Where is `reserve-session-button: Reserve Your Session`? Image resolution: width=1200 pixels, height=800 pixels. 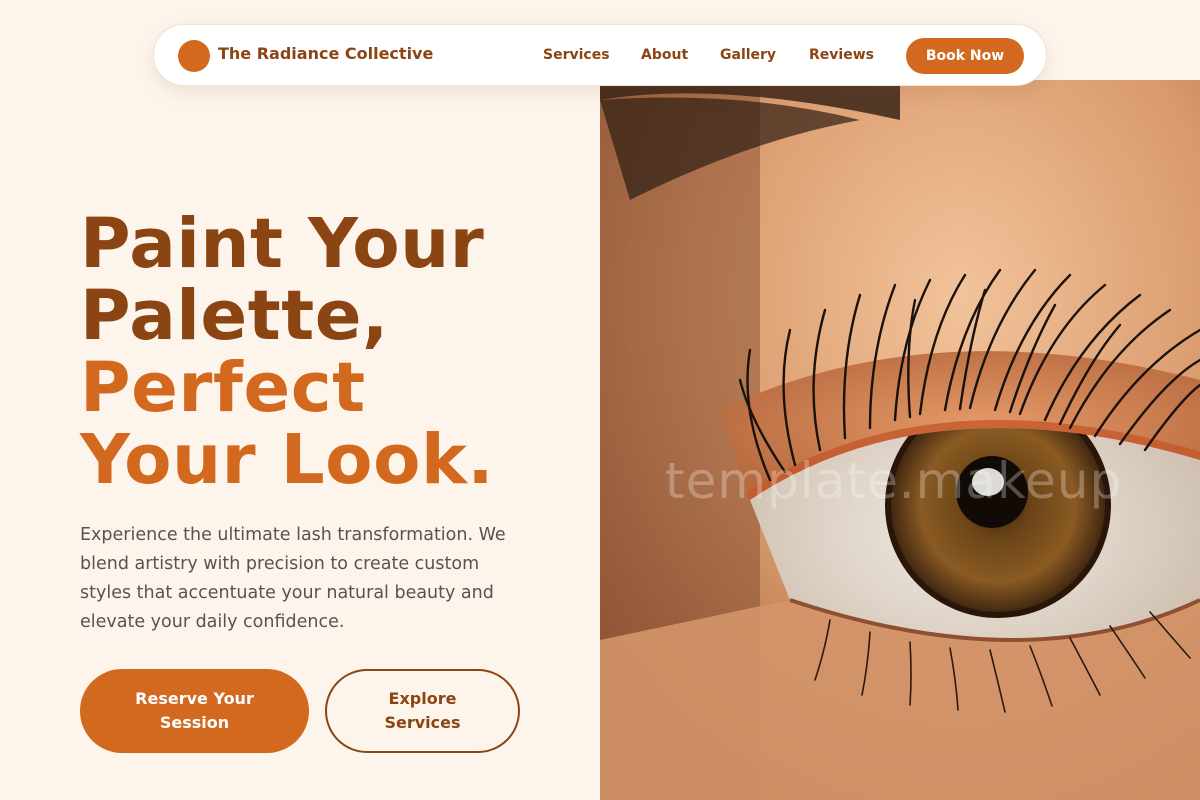
reserve-session-button: Reserve Your Session is located at coordinates (194, 711).